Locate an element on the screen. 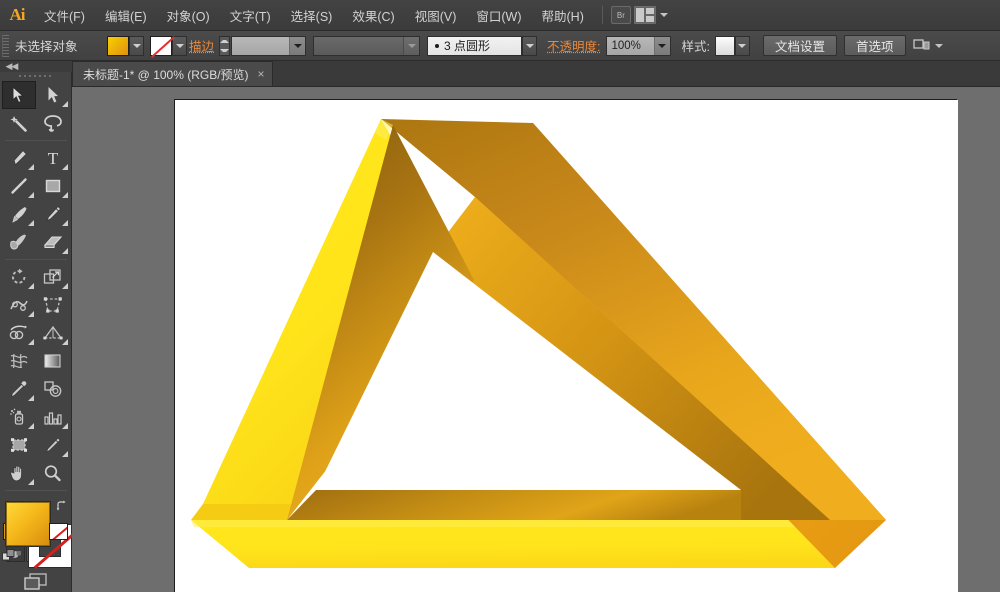  svg-text: T is located at coordinates (52, 158).